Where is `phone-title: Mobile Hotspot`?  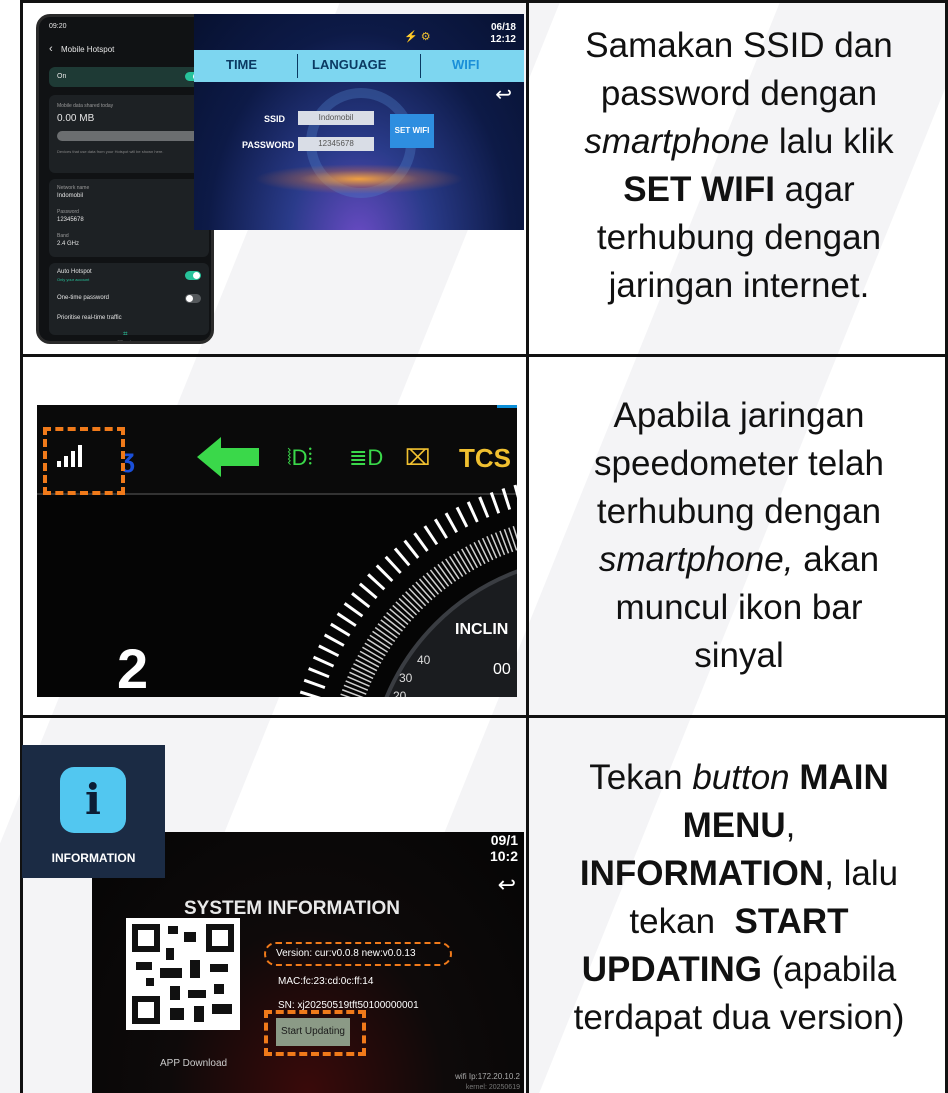
phone-title: Mobile Hotspot is located at coordinates (88, 49).